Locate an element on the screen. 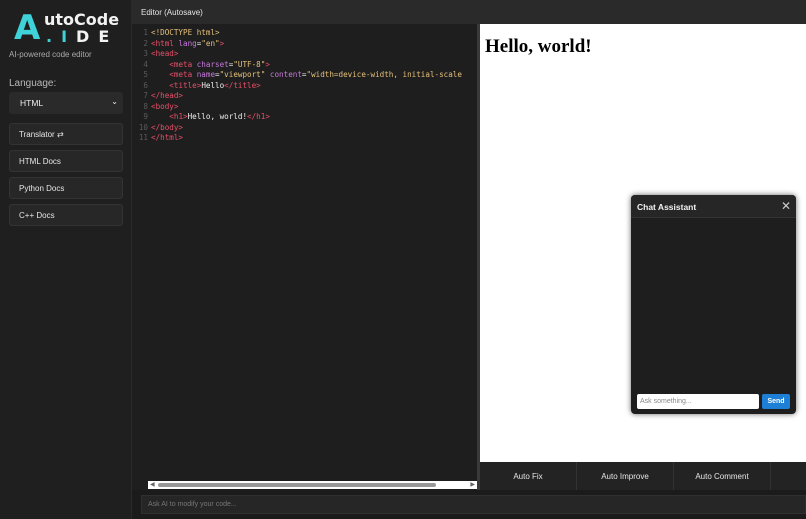  language-value: HTML is located at coordinates (32, 103).